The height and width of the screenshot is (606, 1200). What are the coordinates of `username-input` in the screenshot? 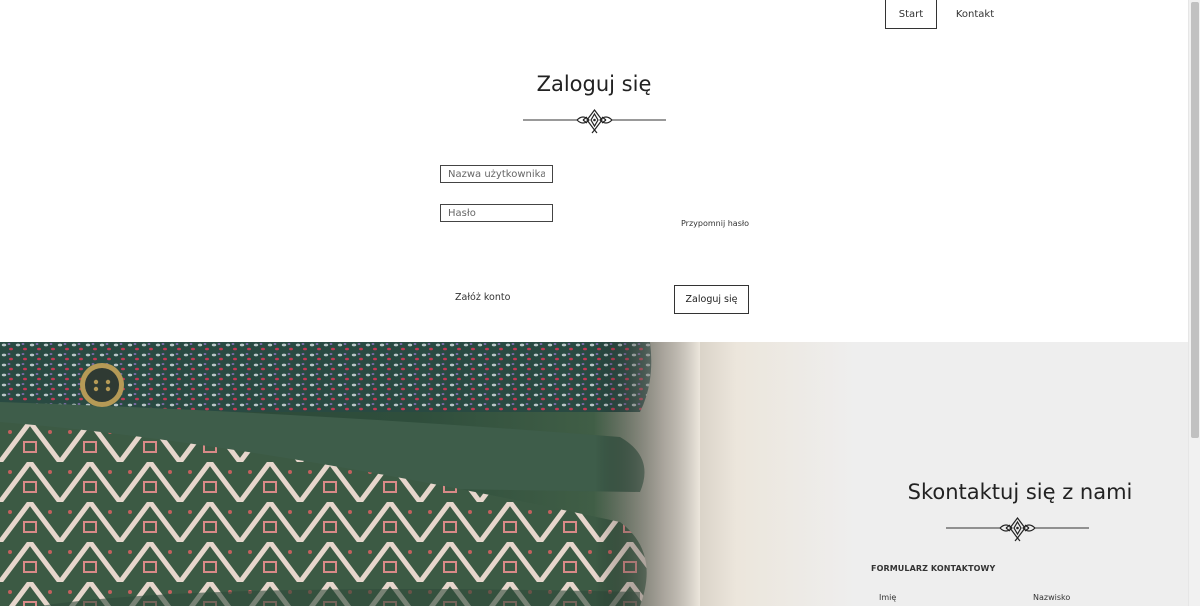 It's located at (496, 174).